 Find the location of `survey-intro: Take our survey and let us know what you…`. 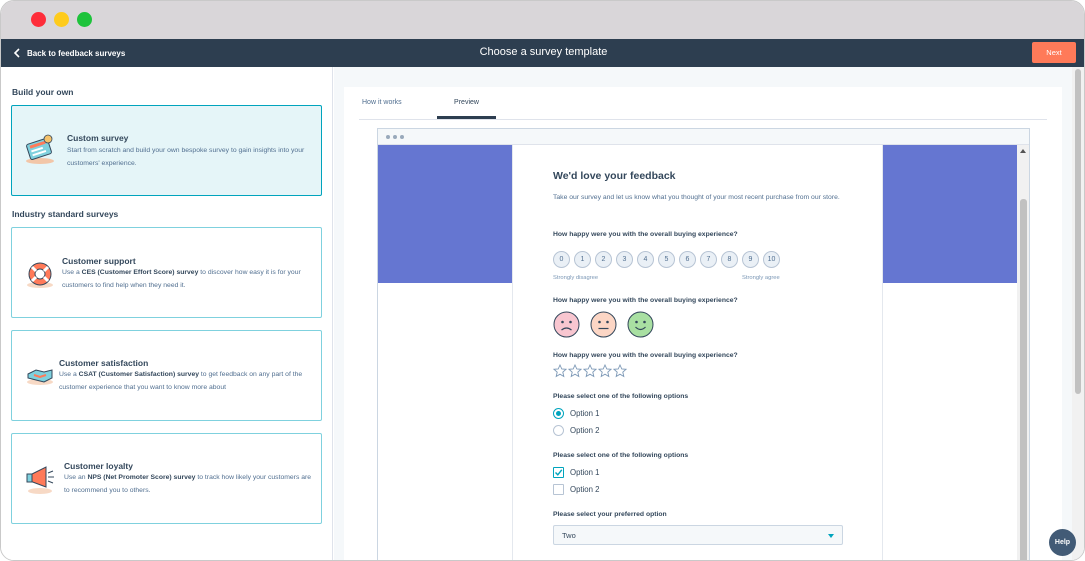

survey-intro: Take our survey and let us know what you… is located at coordinates (696, 197).